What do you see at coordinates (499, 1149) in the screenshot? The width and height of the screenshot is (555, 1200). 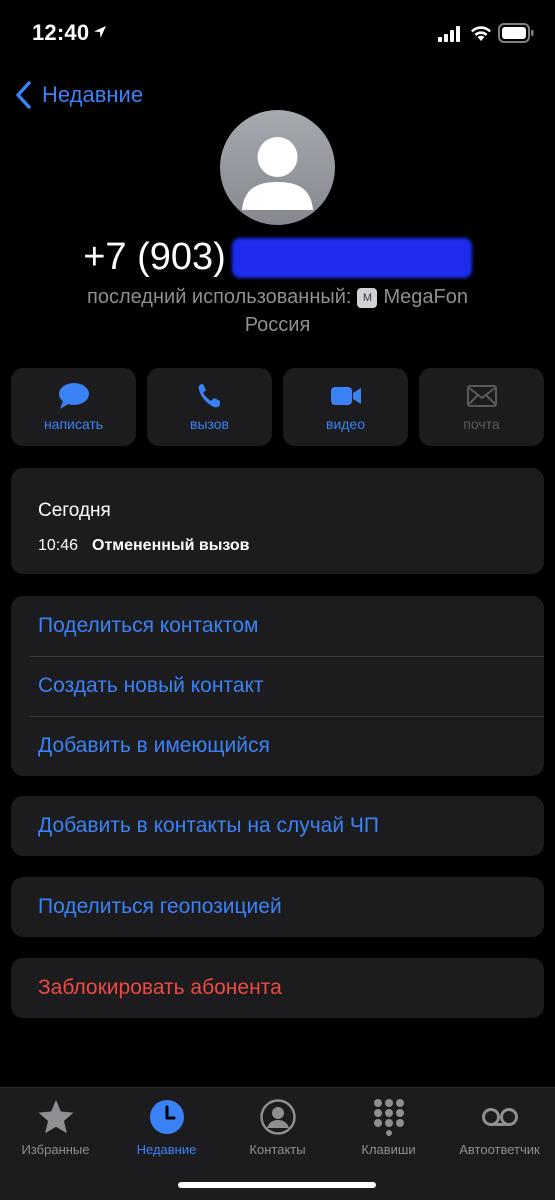 I see `tab-voicemail-label: Автоответчик` at bounding box center [499, 1149].